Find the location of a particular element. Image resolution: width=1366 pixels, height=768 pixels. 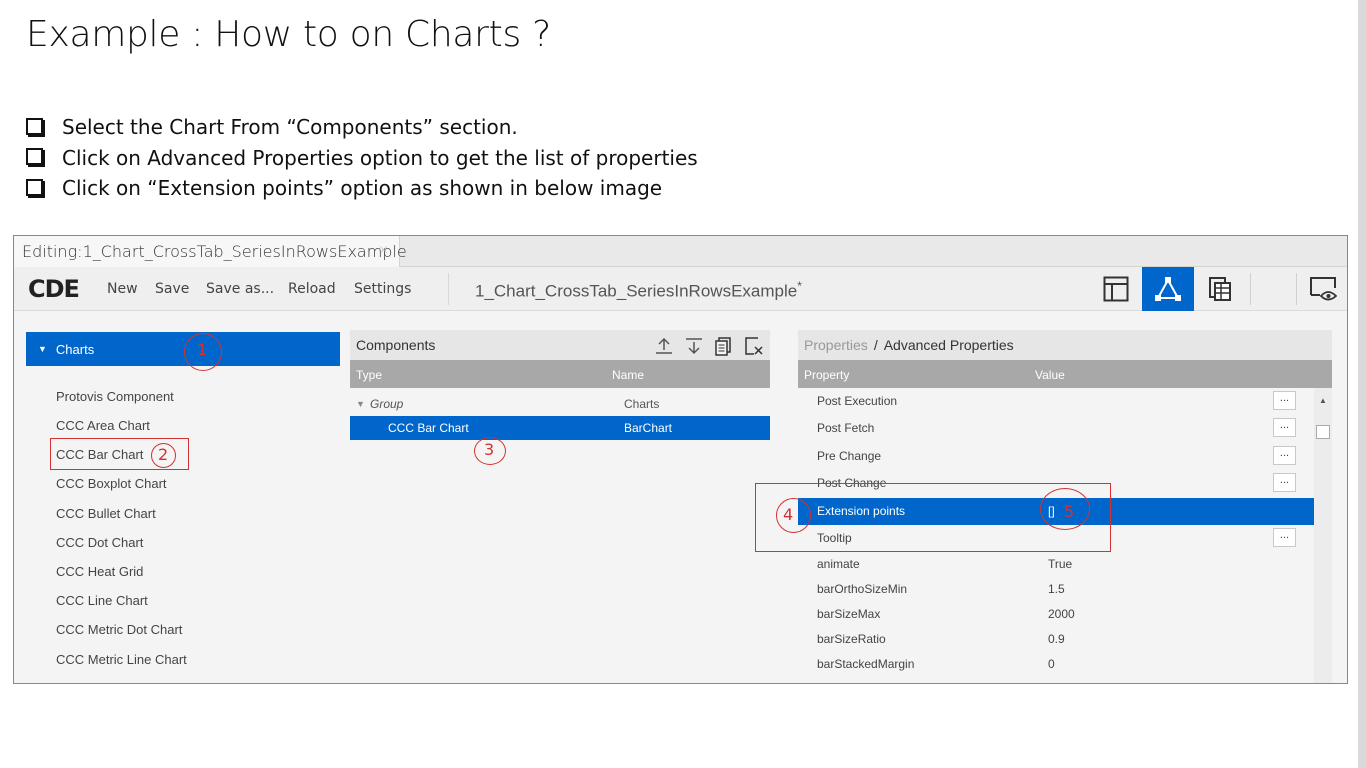

cde-logo: CDE is located at coordinates (54, 289).